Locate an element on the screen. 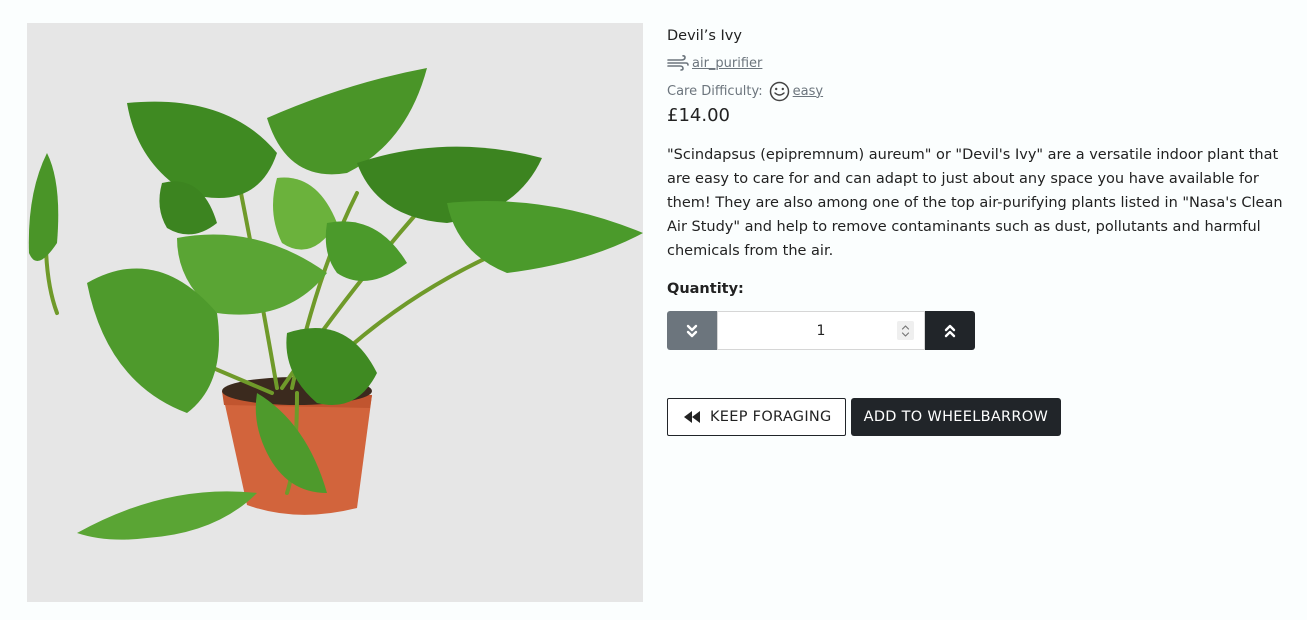 The height and width of the screenshot is (620, 1307). quantity-field-wrap is located at coordinates (821, 330).